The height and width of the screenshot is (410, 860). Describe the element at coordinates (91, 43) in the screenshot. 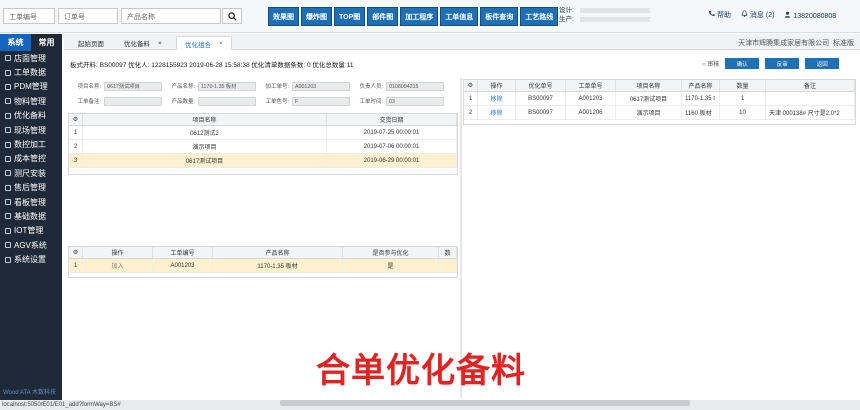

I see `tab-home: 起始页面` at that location.